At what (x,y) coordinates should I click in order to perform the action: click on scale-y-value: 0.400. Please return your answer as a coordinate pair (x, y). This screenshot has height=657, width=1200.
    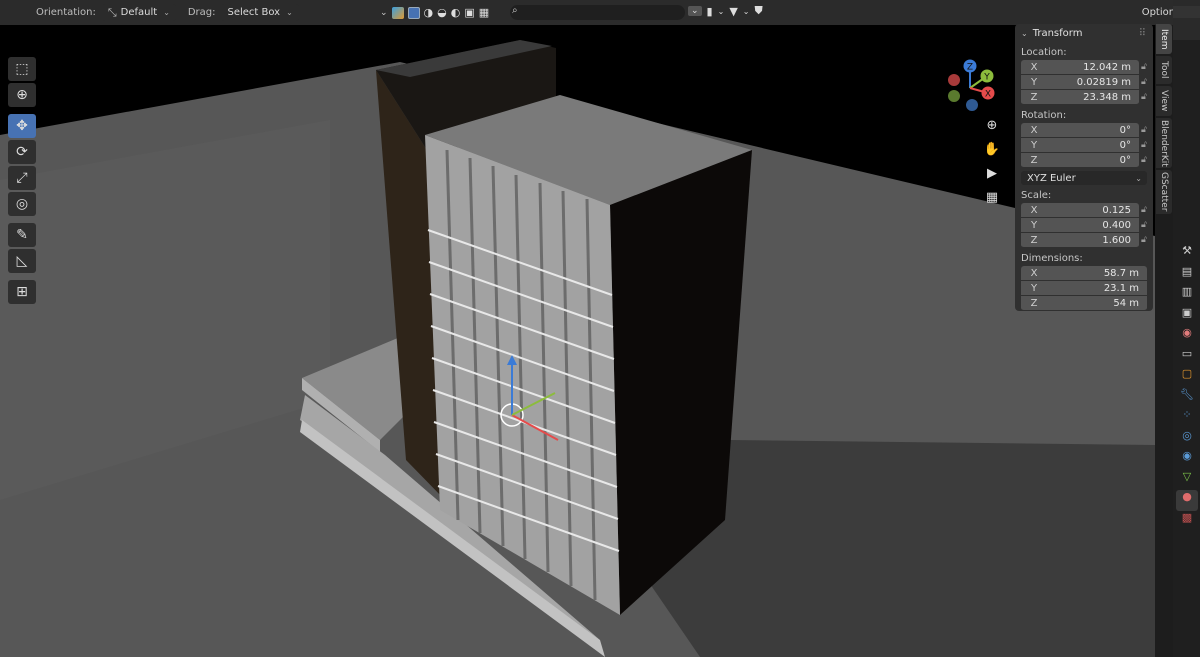
    Looking at the image, I should click on (1116, 225).